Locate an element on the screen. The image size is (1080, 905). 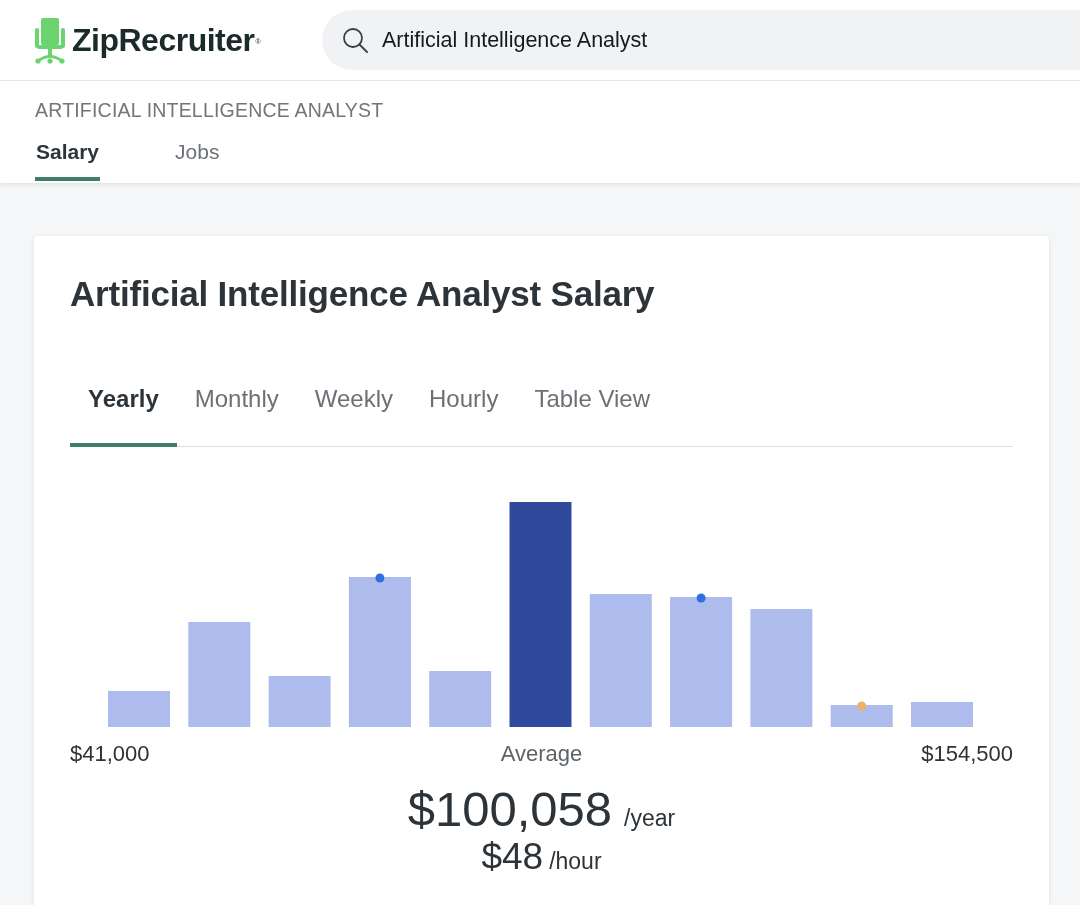
tab: Yearly is located at coordinates (123, 409).